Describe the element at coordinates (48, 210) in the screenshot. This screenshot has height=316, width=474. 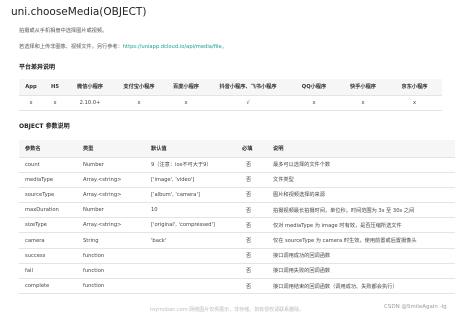
I see `params-cell: maxDuration` at that location.